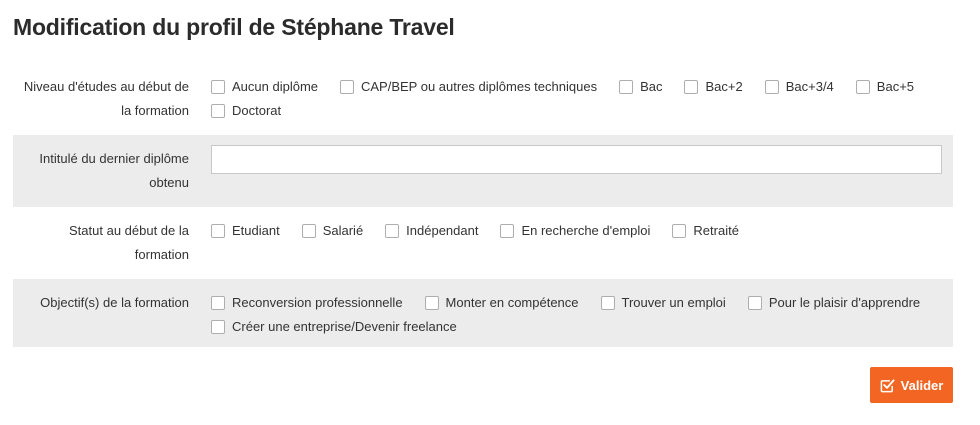  I want to click on education-option-doctorat: Doctorat, so click(246, 111).